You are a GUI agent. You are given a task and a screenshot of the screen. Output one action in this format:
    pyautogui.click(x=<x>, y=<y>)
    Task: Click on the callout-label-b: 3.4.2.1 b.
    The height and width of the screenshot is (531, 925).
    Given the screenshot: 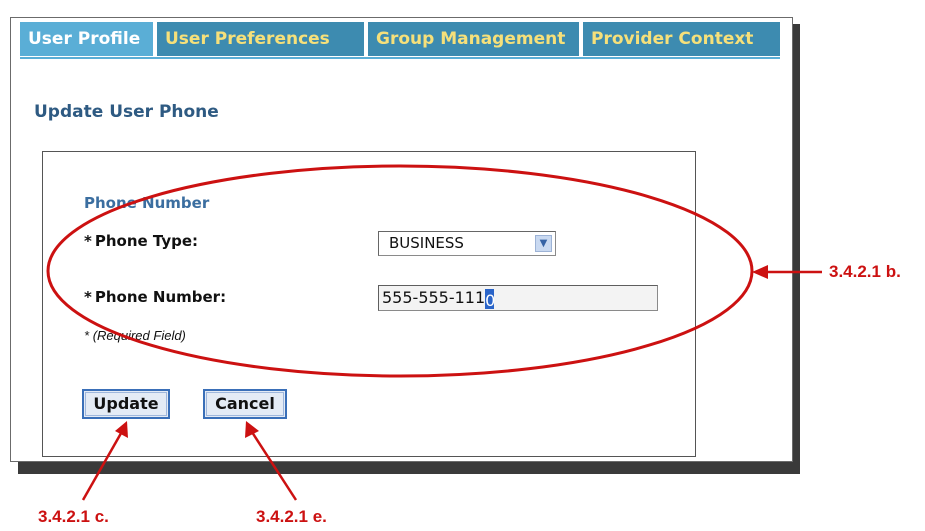 What is the action you would take?
    pyautogui.click(x=865, y=271)
    